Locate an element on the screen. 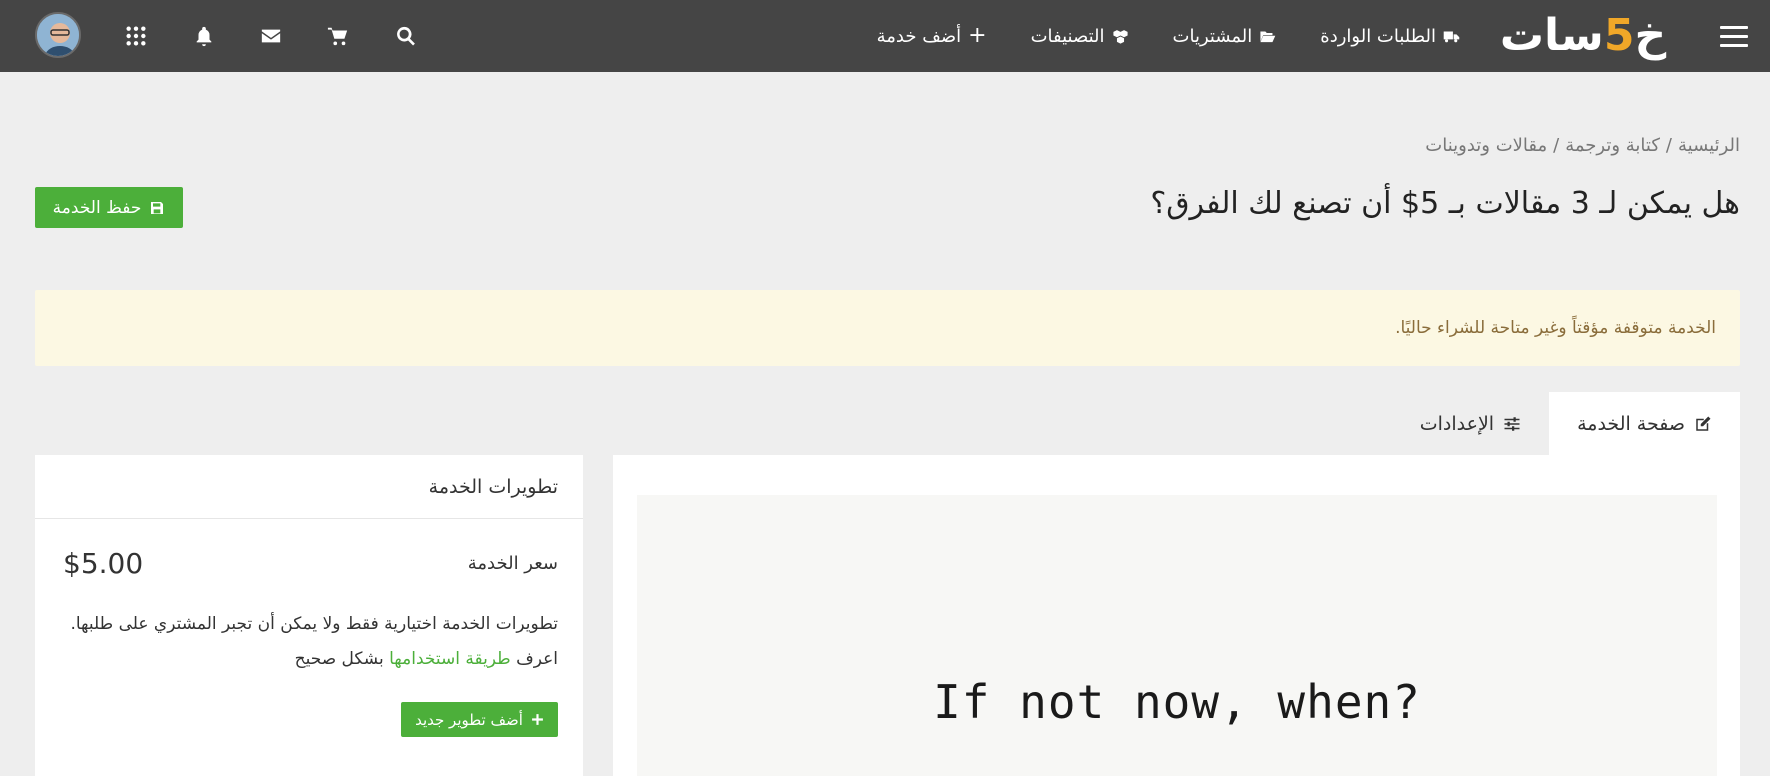 This screenshot has width=1770, height=776. site-logo: خ5سات is located at coordinates (1583, 36).